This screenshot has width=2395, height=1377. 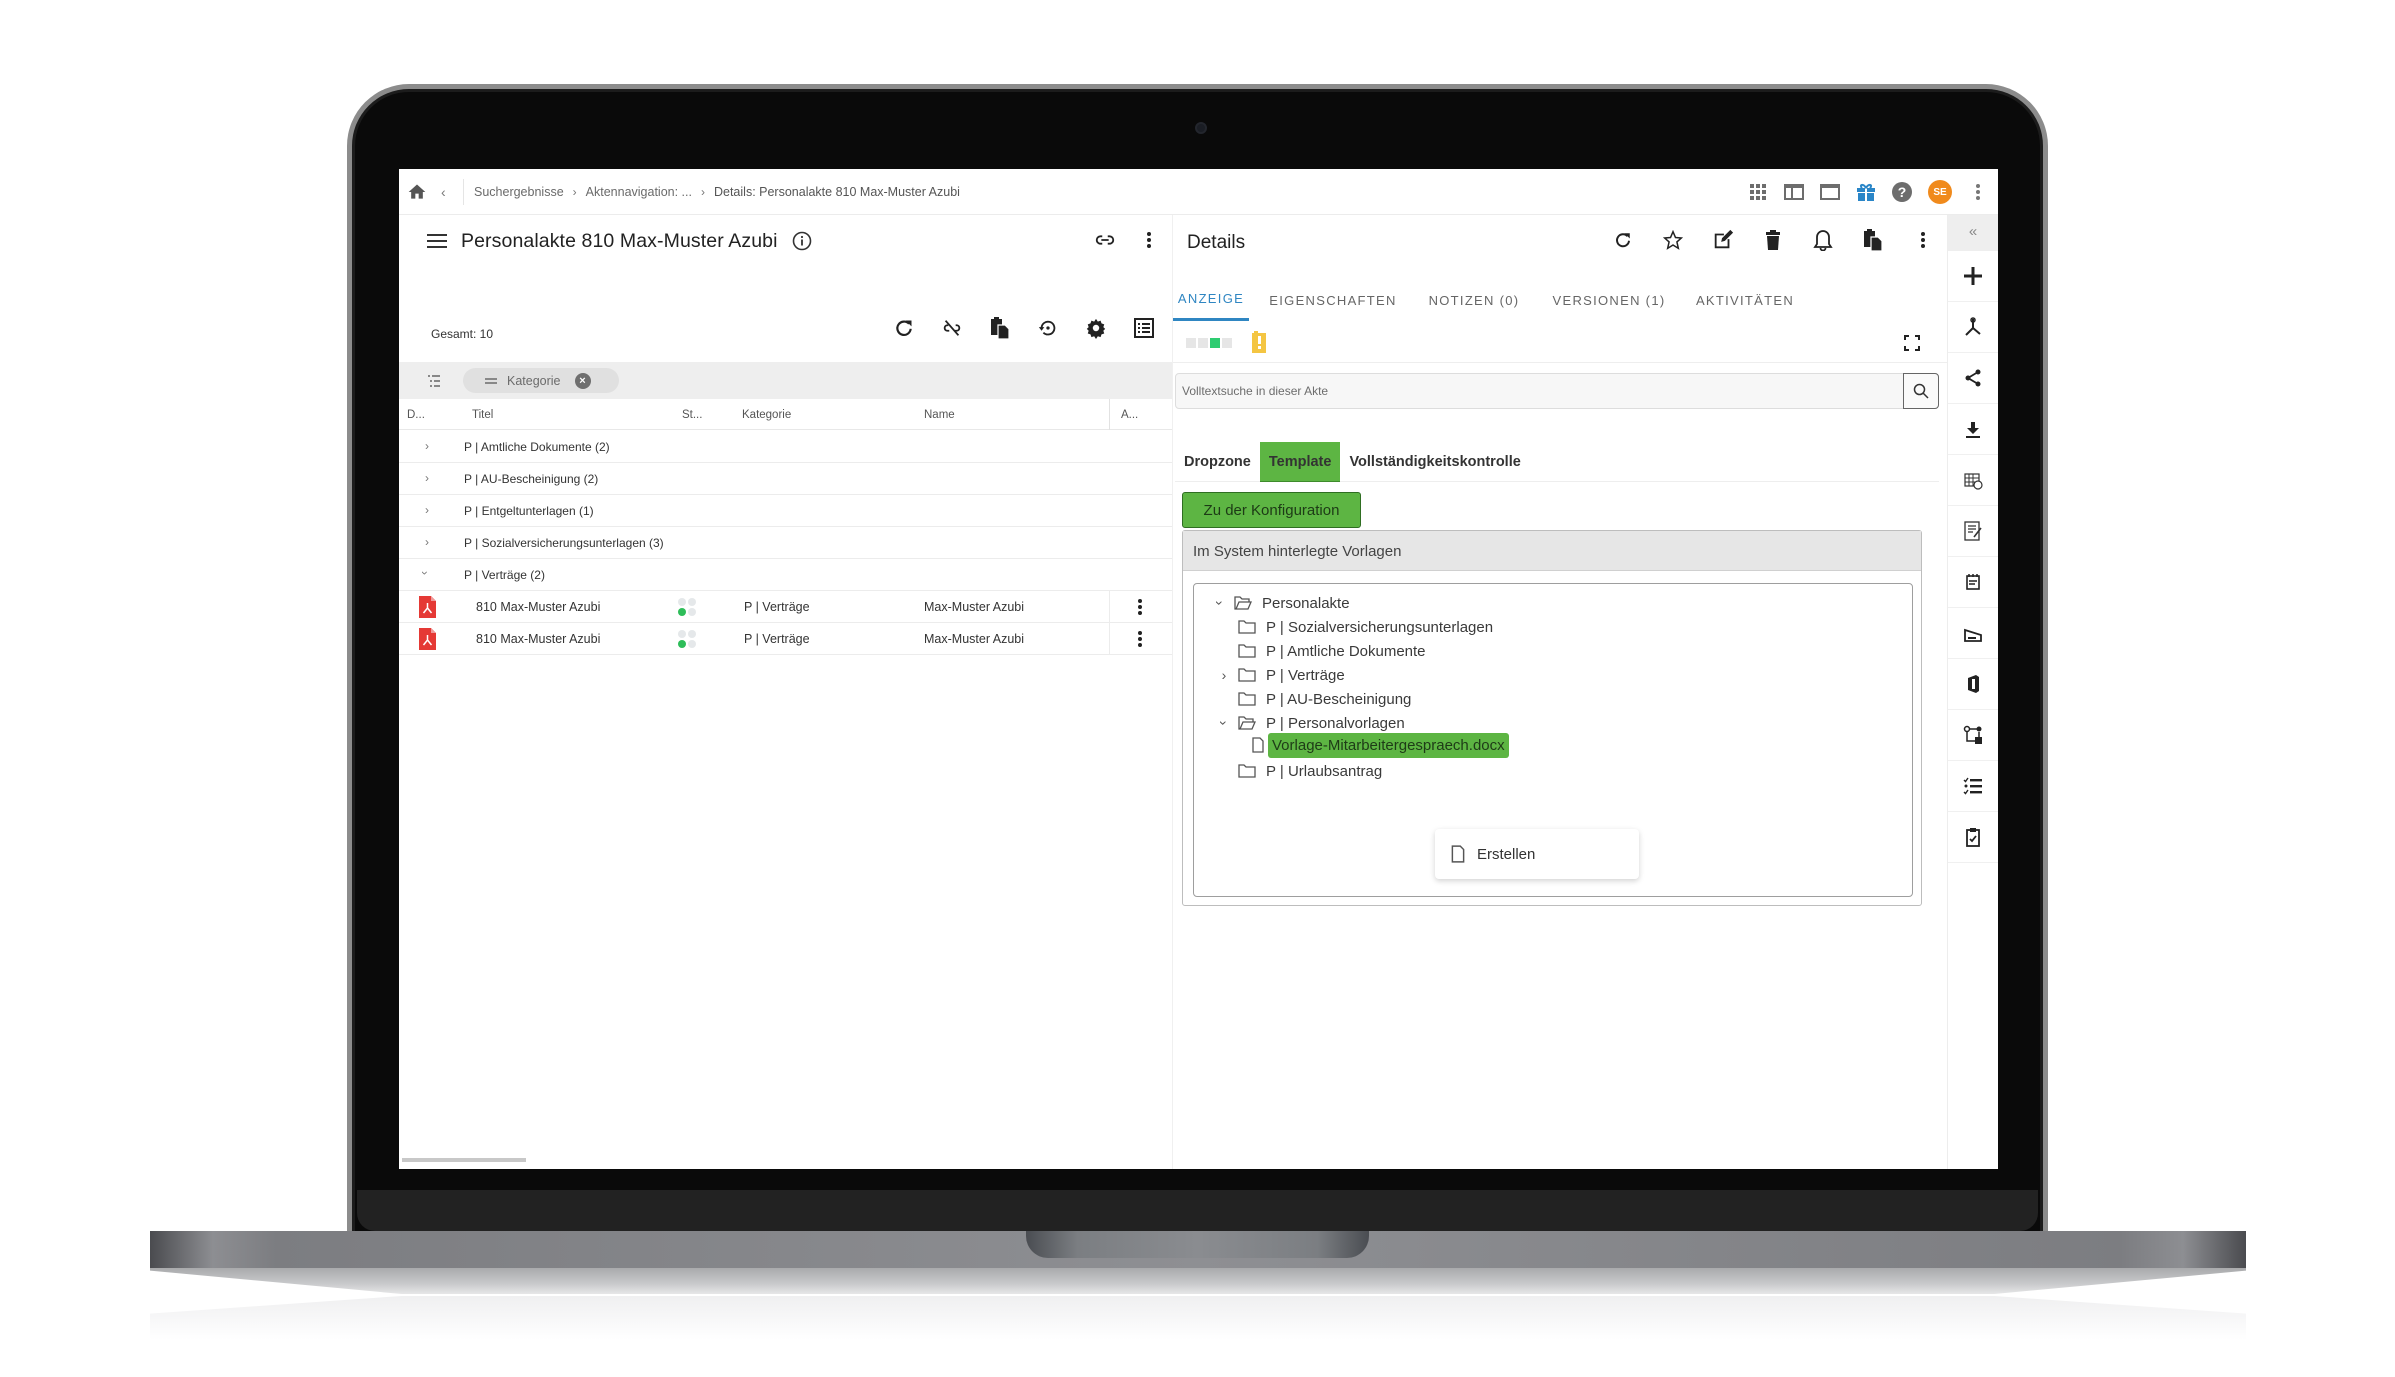 I want to click on tree-node-root: › Personalakte, so click(x=1281, y=603).